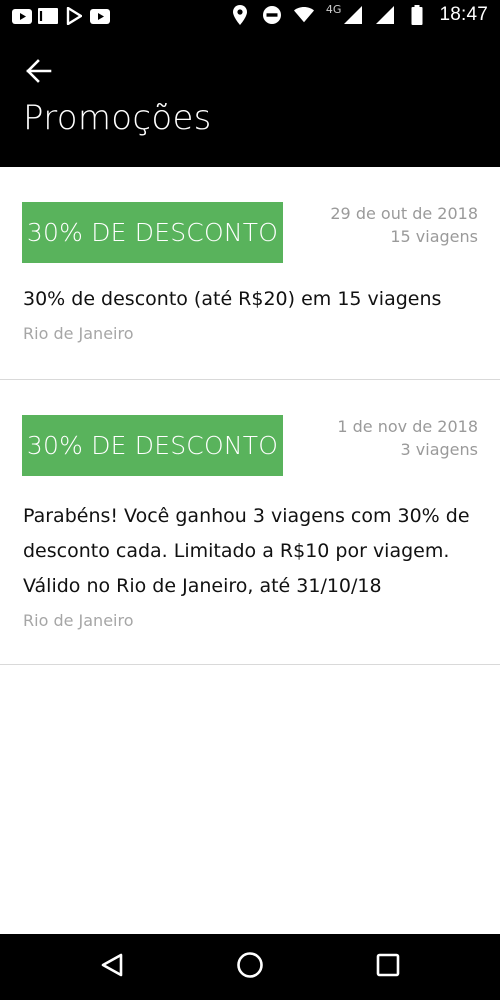 The image size is (500, 1000). Describe the element at coordinates (117, 118) in the screenshot. I see `page-title: Promoções` at that location.